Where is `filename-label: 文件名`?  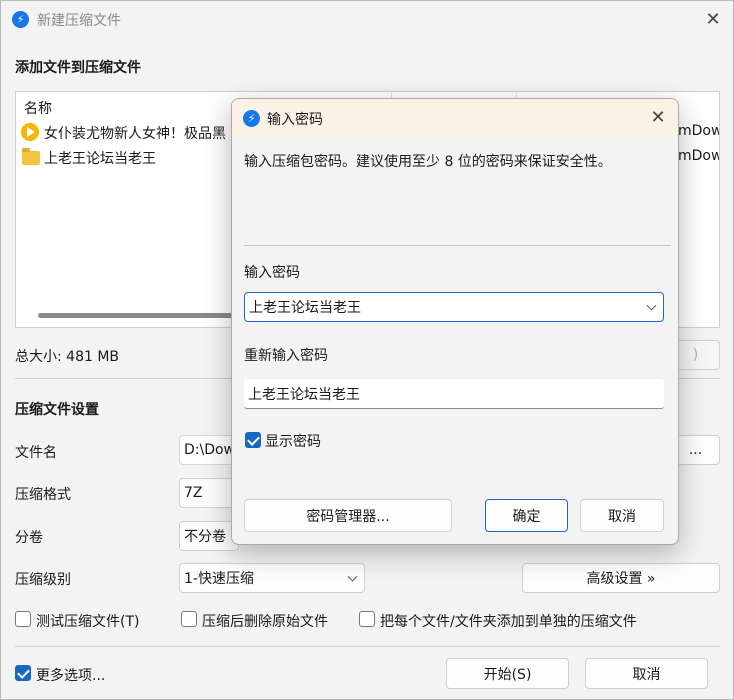 filename-label: 文件名 is located at coordinates (36, 453).